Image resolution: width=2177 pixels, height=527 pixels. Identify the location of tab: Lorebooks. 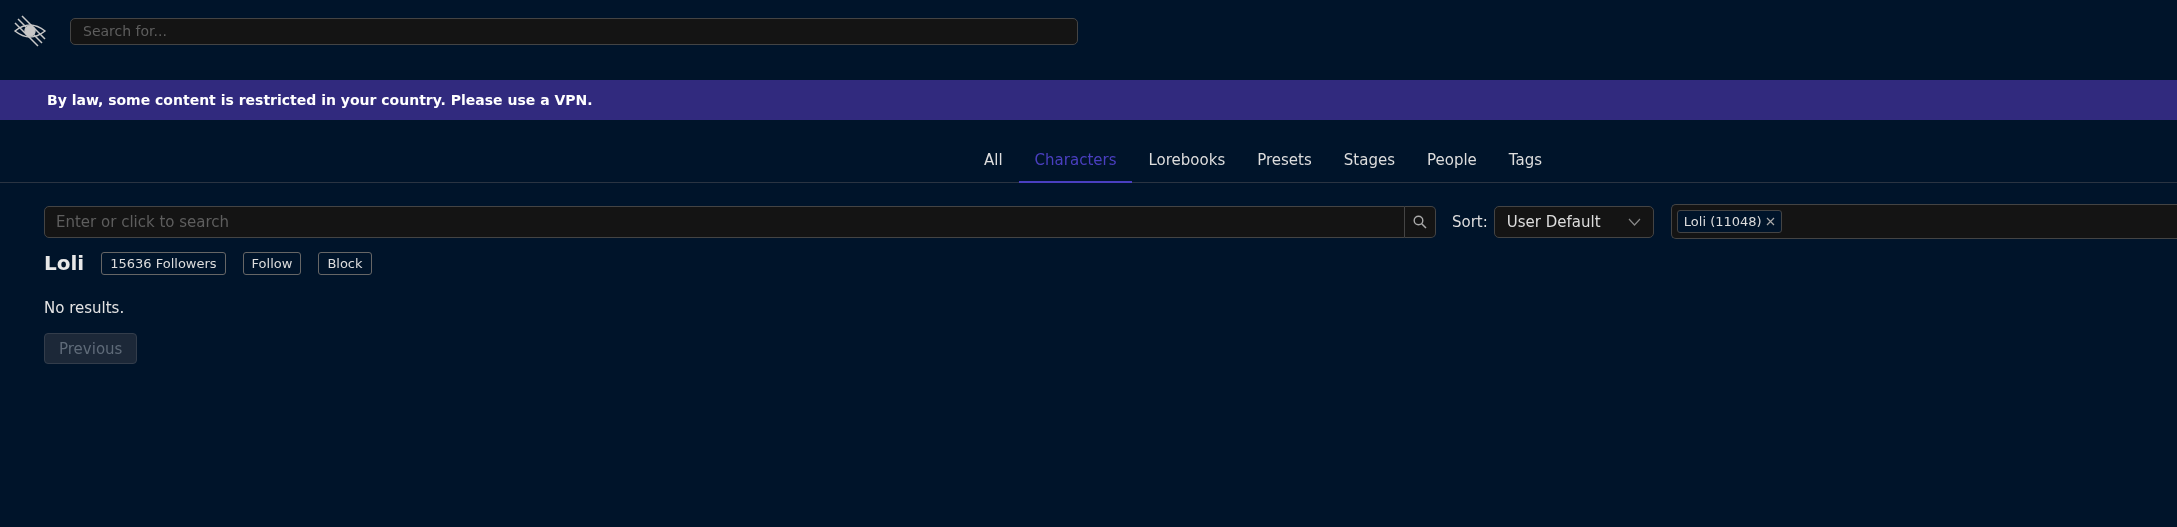
(1187, 167).